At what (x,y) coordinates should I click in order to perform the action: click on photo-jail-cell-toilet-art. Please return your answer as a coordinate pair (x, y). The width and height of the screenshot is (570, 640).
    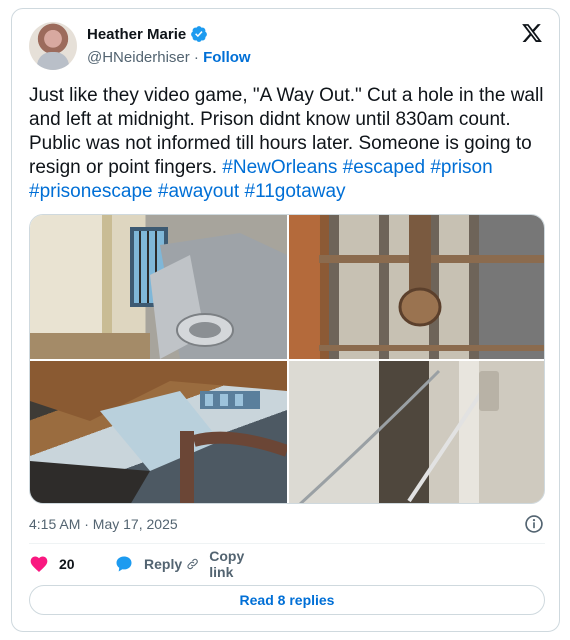
    Looking at the image, I should click on (158, 293).